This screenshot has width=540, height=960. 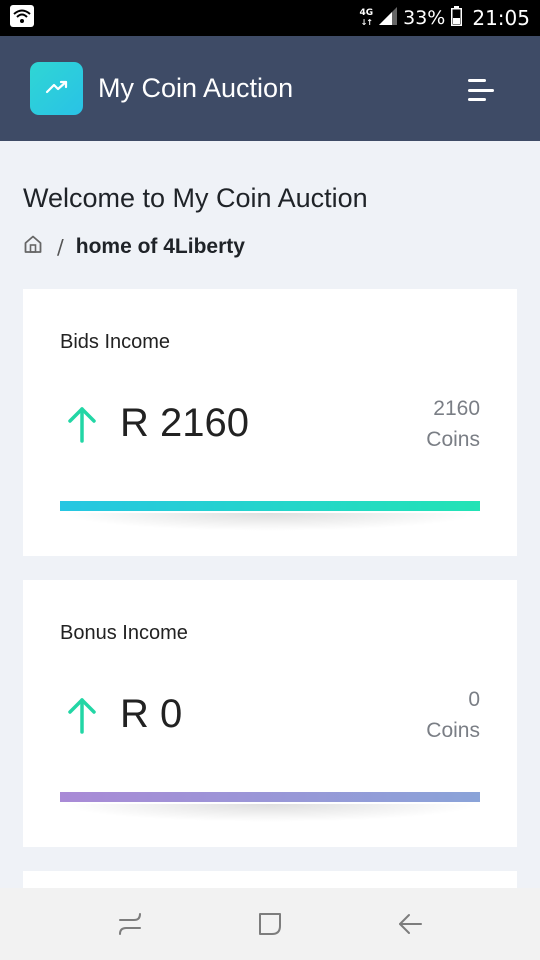 I want to click on back-icon, so click(x=410, y=924).